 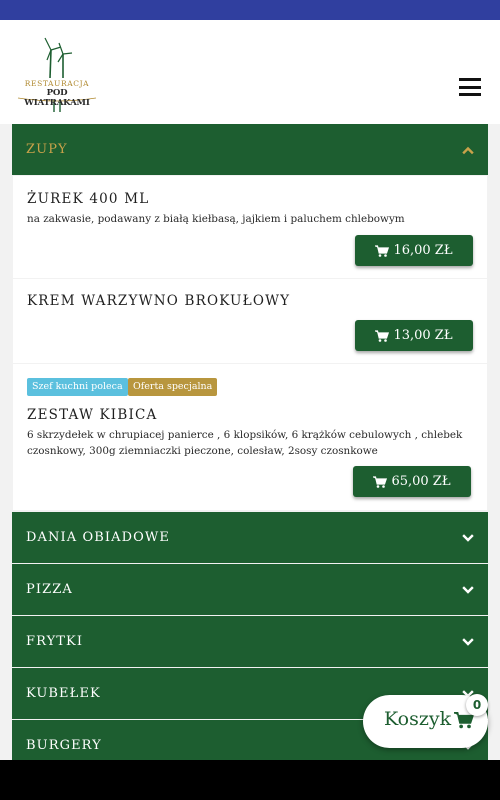 I want to click on system-navigation-bar, so click(x=250, y=780).